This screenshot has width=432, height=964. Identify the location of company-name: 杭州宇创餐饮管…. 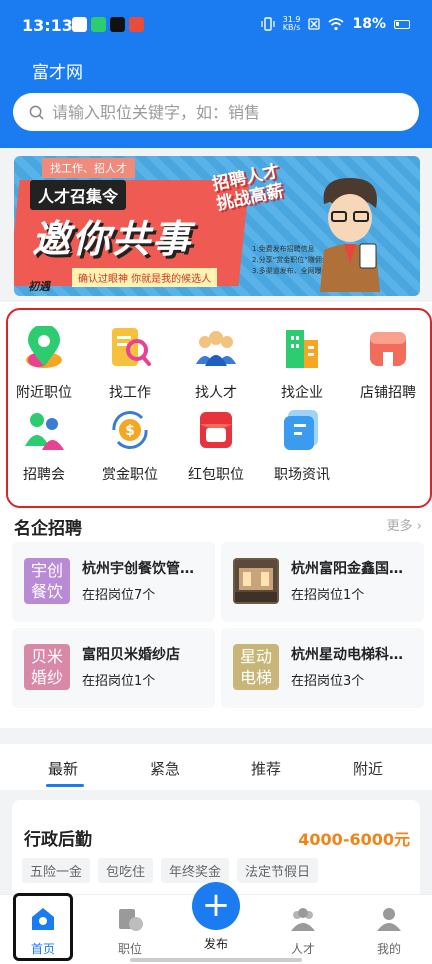
(138, 569).